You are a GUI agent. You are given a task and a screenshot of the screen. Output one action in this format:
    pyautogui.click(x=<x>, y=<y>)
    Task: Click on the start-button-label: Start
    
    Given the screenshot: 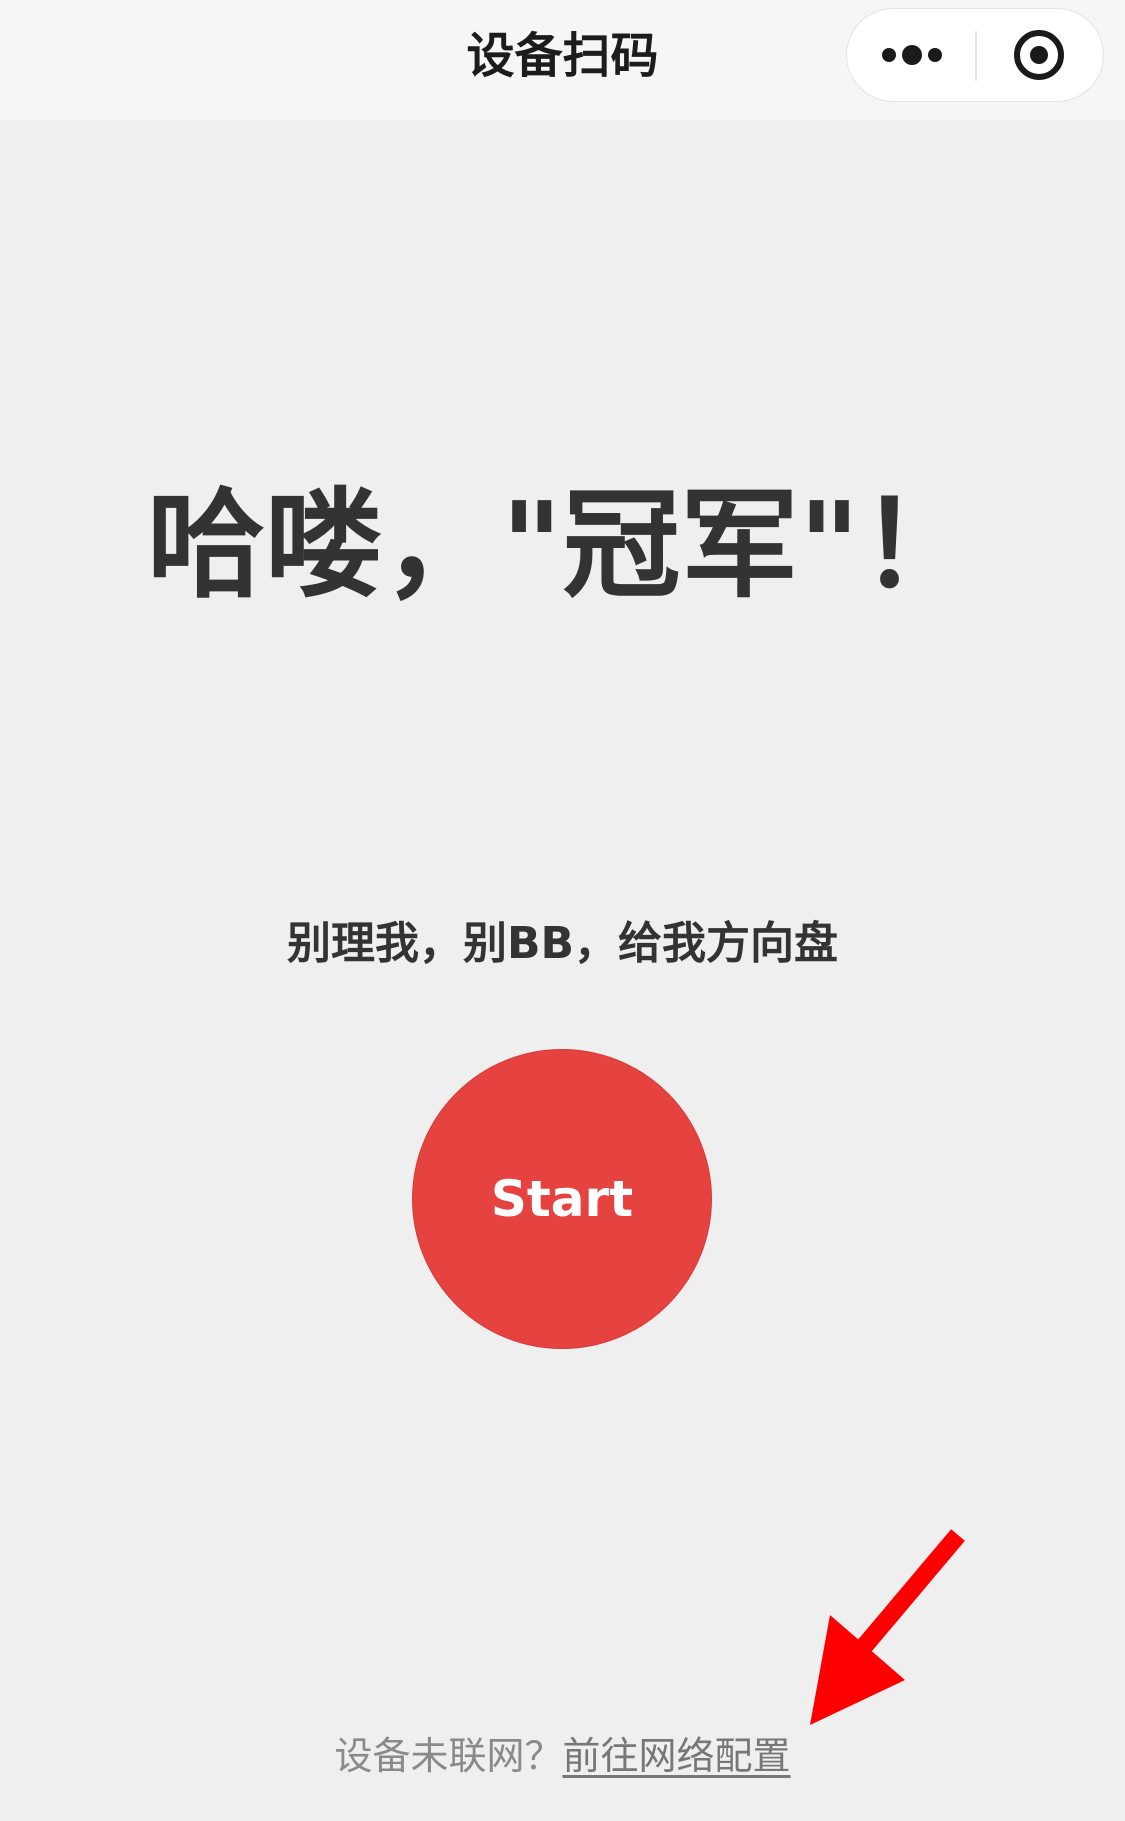 What is the action you would take?
    pyautogui.click(x=562, y=1199)
    